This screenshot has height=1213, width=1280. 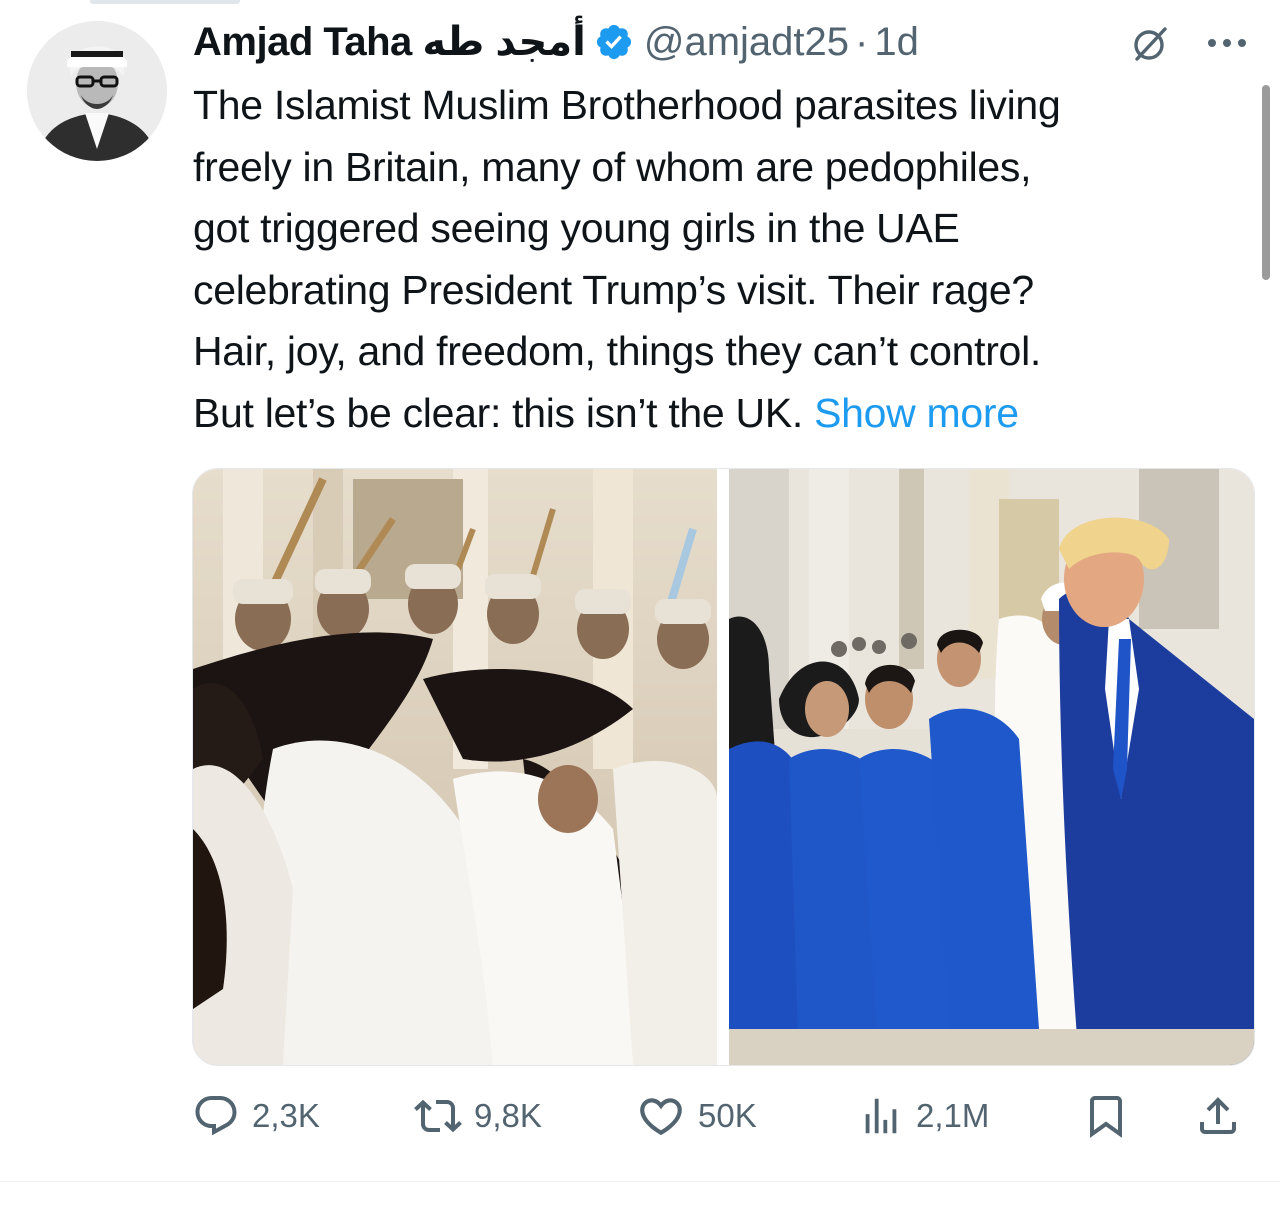 I want to click on verified-badge-icon, so click(x=613, y=42).